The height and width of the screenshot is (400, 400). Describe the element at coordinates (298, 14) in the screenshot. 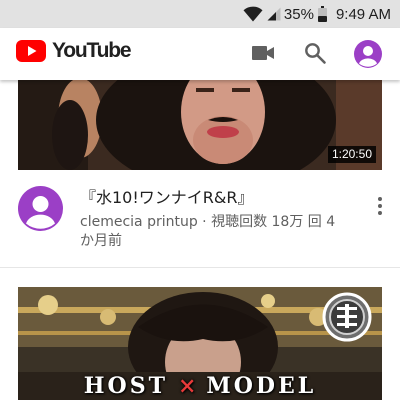

I see `battery-percent: 35%` at that location.